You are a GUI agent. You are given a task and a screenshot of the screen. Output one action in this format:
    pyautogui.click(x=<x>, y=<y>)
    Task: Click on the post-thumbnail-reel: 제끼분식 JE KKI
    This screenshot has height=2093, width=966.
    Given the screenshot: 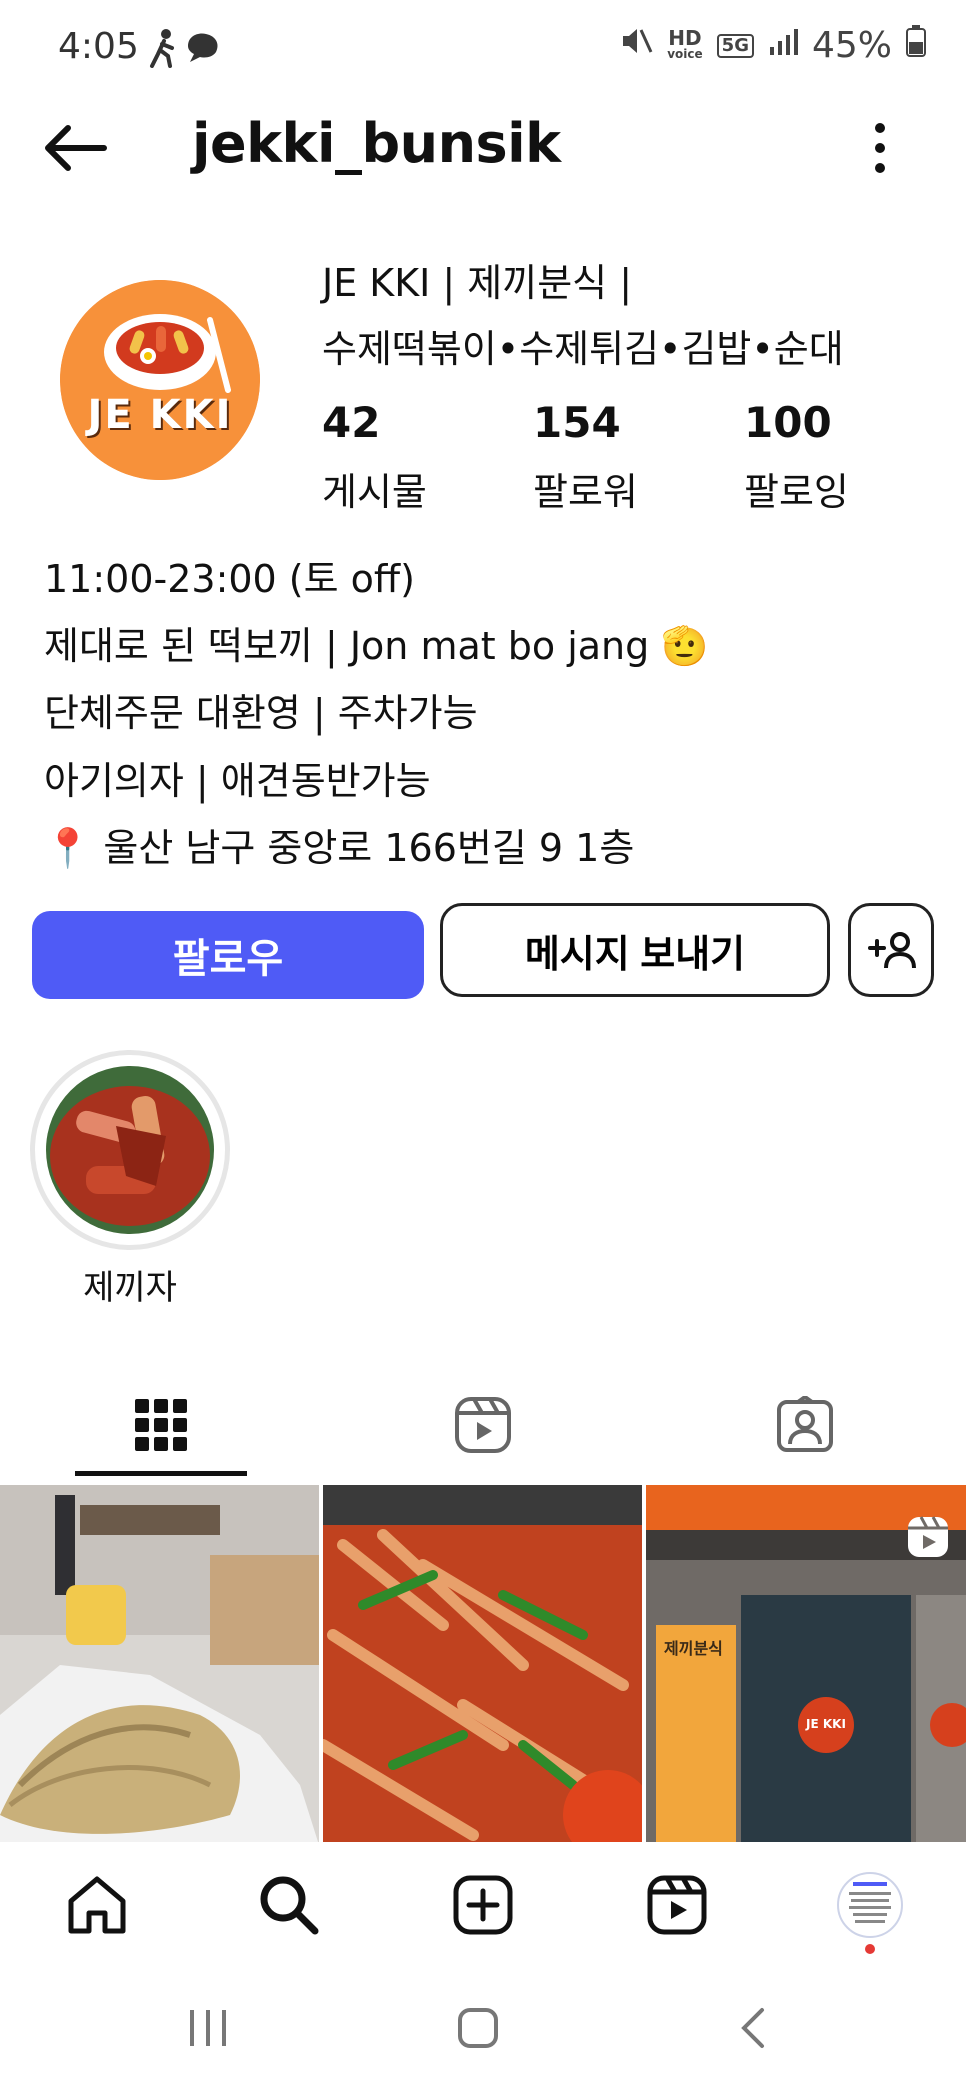 What is the action you would take?
    pyautogui.click(x=806, y=1665)
    